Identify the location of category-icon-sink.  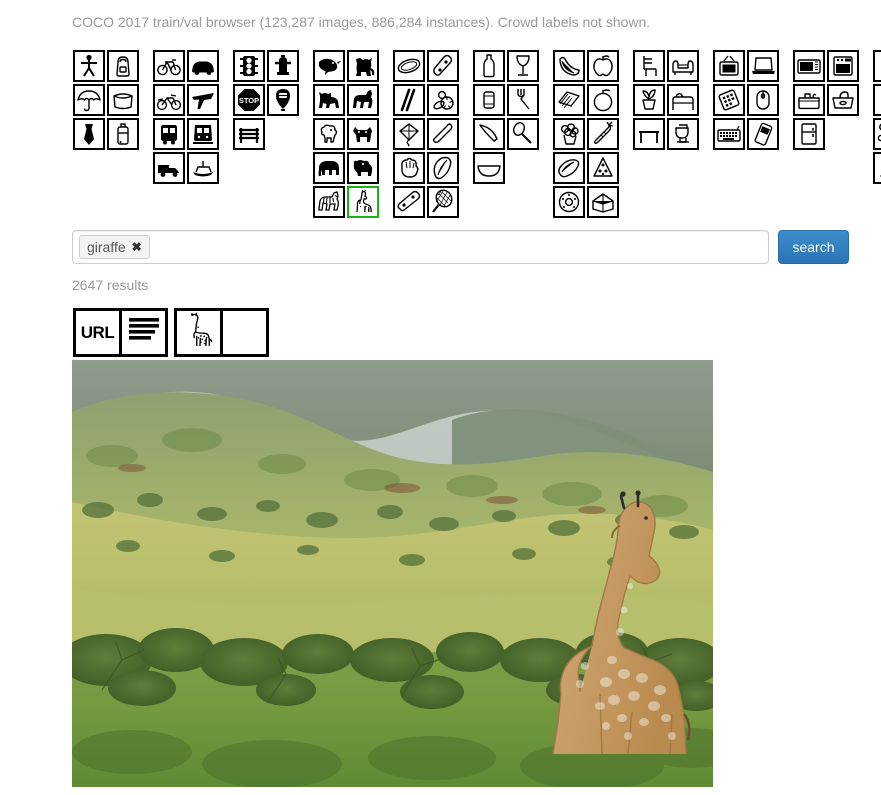
(843, 100).